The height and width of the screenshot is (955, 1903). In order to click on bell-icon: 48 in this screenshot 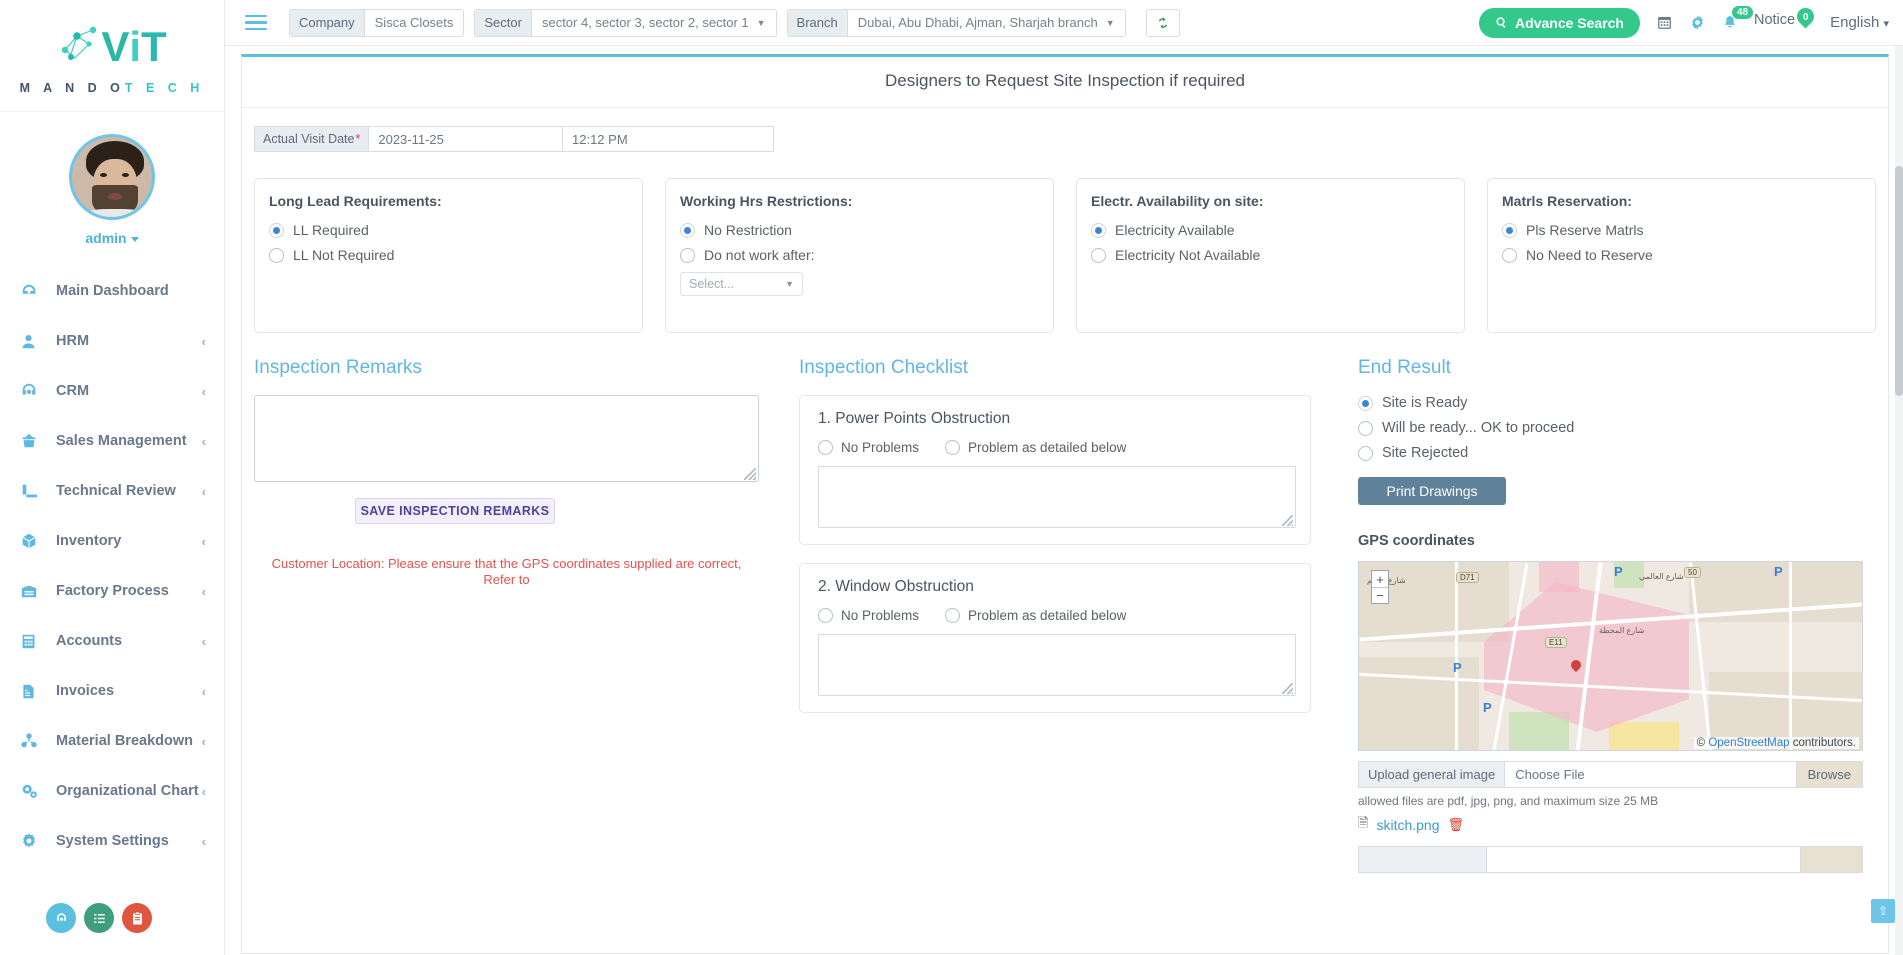, I will do `click(1738, 18)`.